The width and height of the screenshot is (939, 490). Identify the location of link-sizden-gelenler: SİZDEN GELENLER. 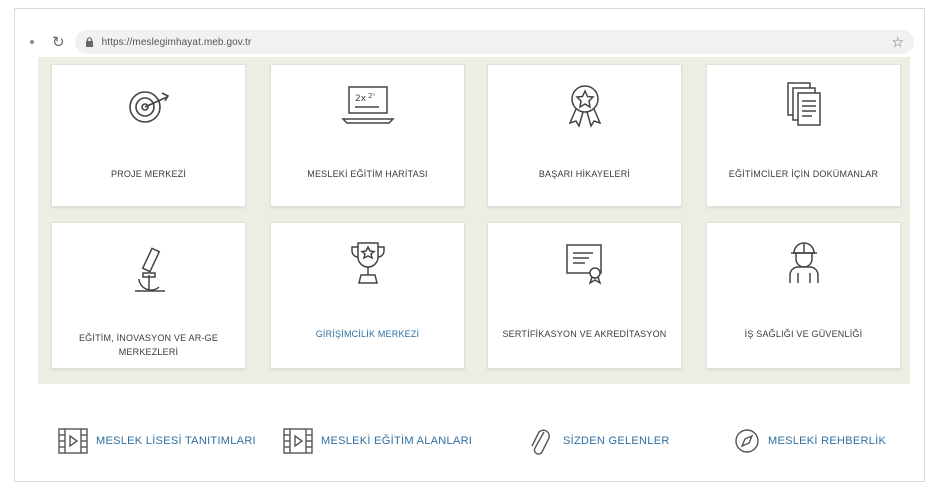
(599, 441).